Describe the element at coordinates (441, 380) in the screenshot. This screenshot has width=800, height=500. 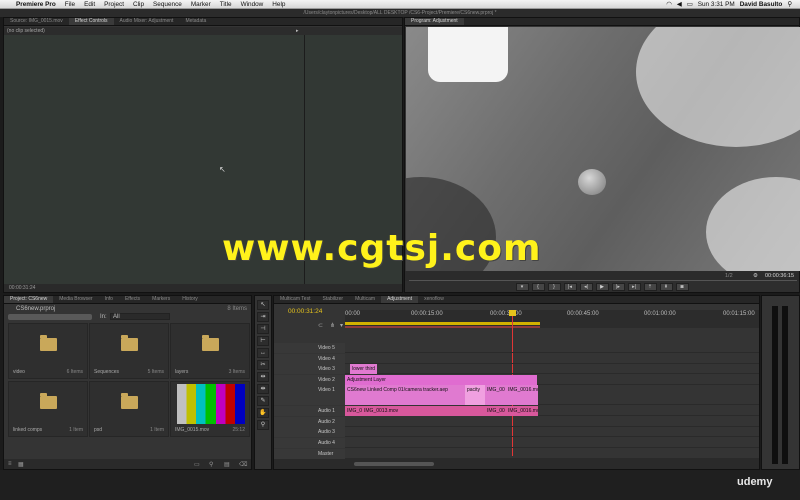
I see `clip-adjustment-layer: Adjustment Layer` at that location.